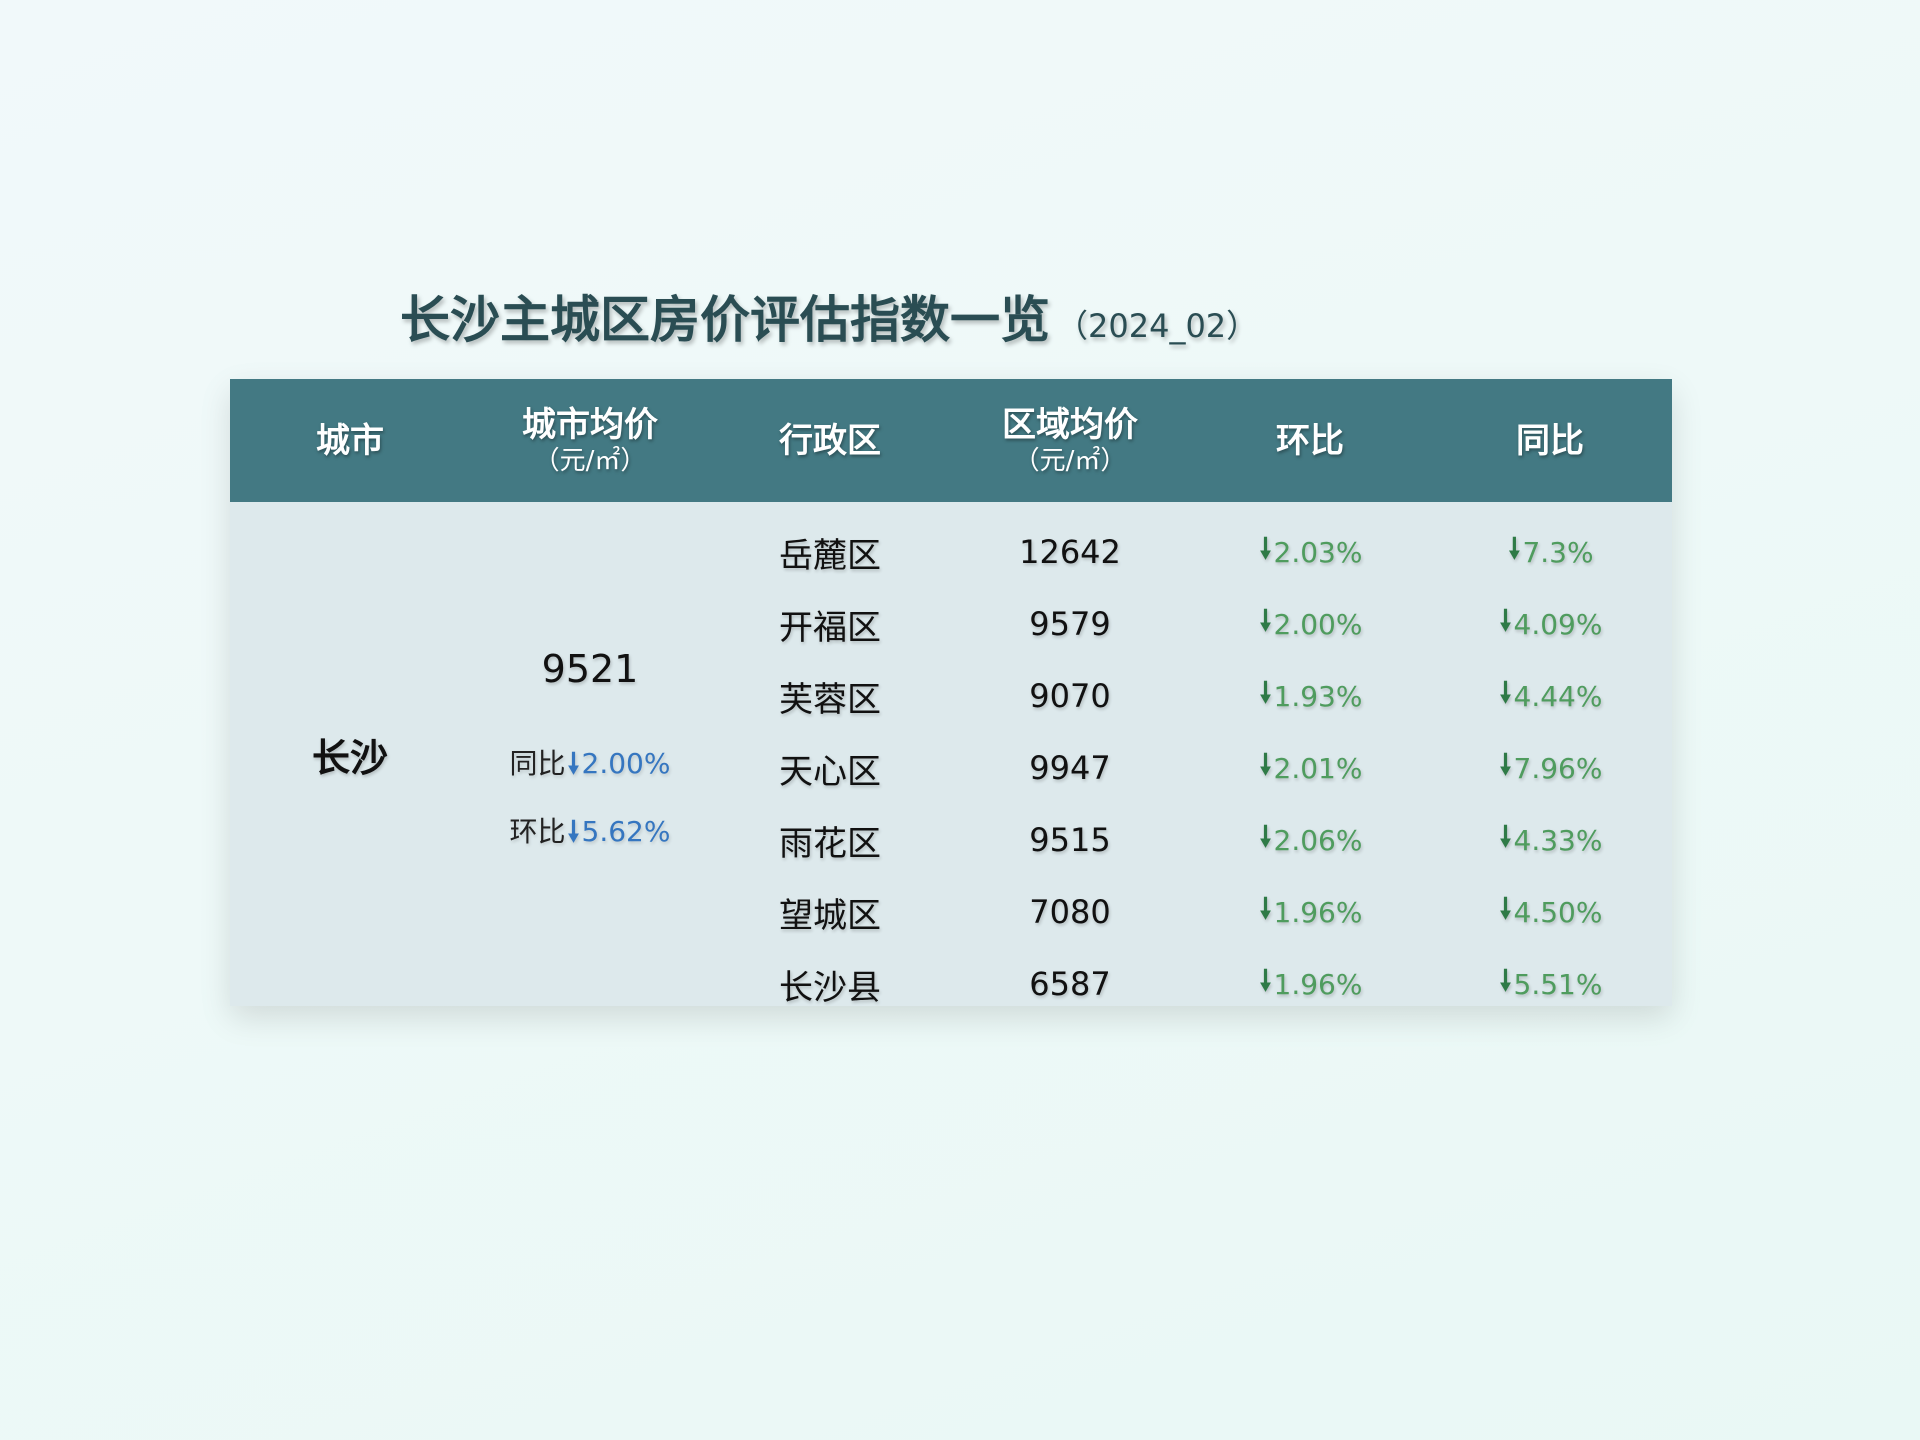  I want to click on header-yoy-label: 同比, so click(1550, 440).